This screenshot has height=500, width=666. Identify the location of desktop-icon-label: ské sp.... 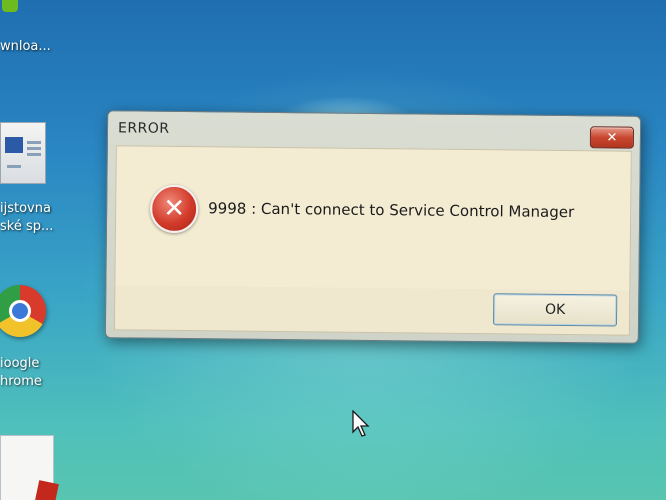
(27, 226).